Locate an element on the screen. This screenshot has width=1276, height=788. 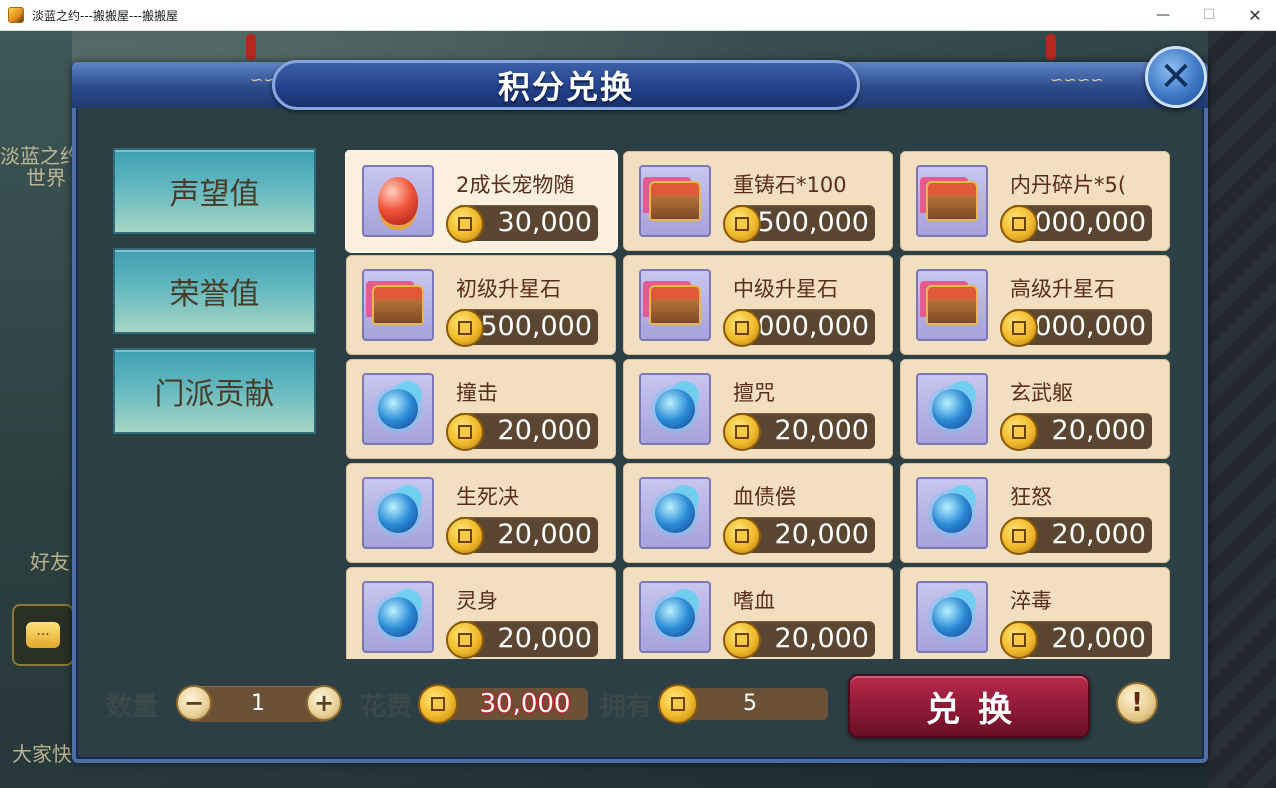
item-card: 初级升星石 500,000 is located at coordinates (481, 305).